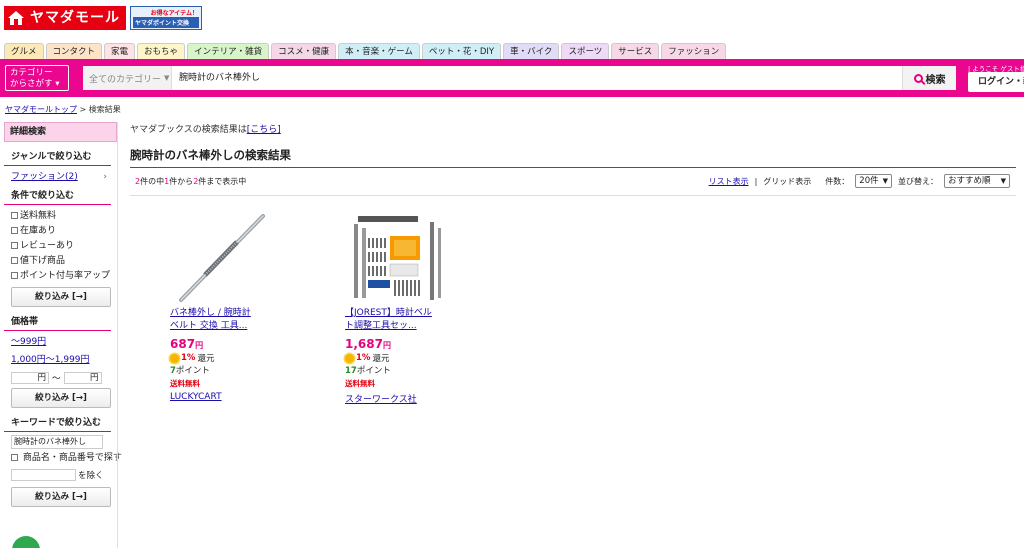 The image size is (1024, 548). Describe the element at coordinates (152, 181) in the screenshot. I see `count-text: 件の中` at that location.